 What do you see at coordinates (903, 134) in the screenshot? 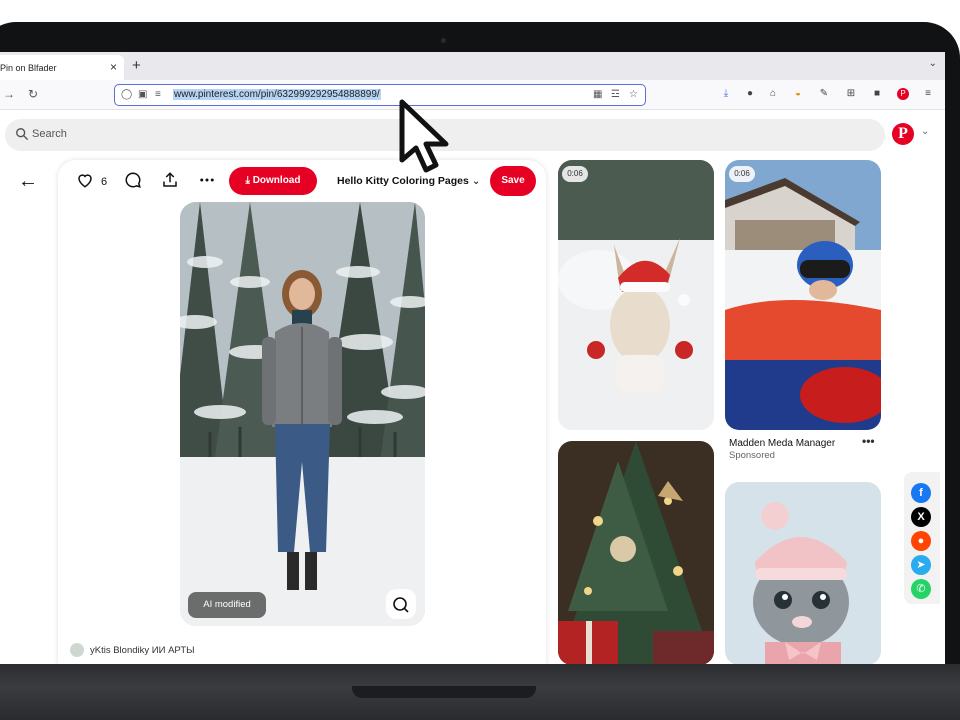
I see `pinterest-logo-icon: P` at bounding box center [903, 134].